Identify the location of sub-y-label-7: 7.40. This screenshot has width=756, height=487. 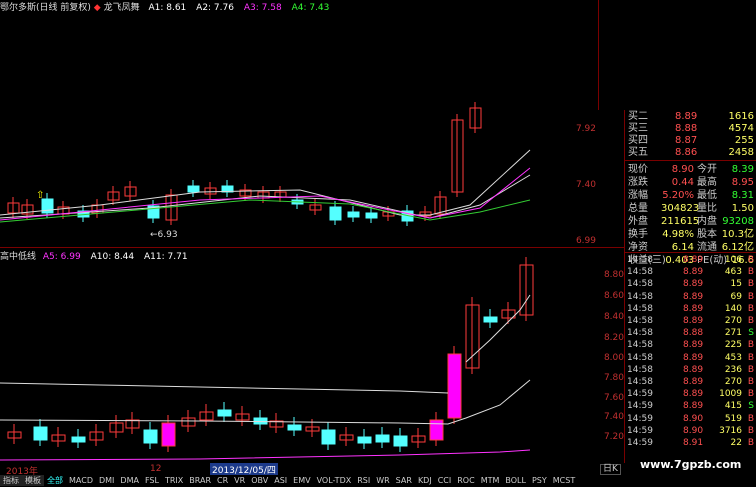
(613, 417).